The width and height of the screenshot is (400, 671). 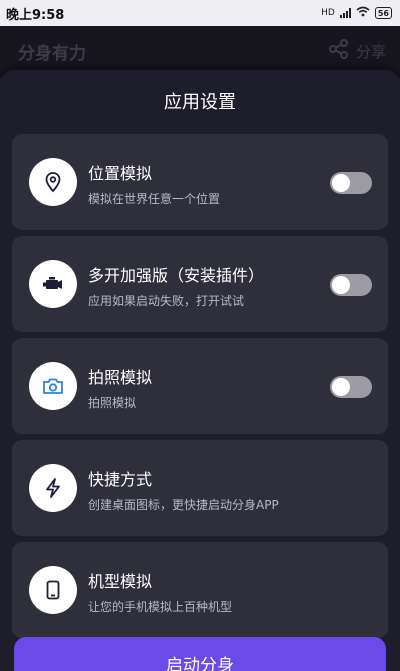 I want to click on battery-indicator: 56, so click(x=383, y=13).